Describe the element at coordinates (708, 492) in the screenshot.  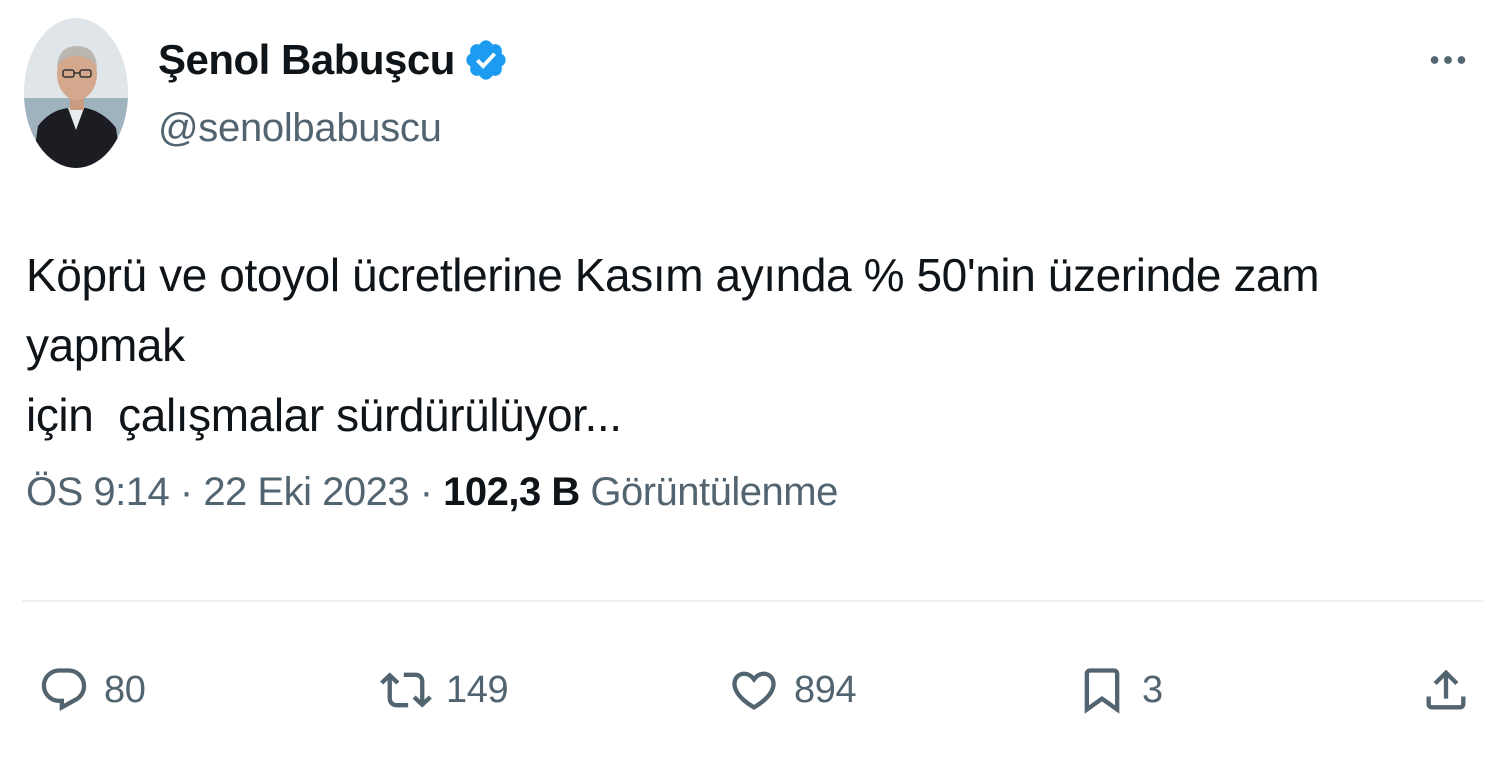
I see `views-label: Görüntülenme` at that location.